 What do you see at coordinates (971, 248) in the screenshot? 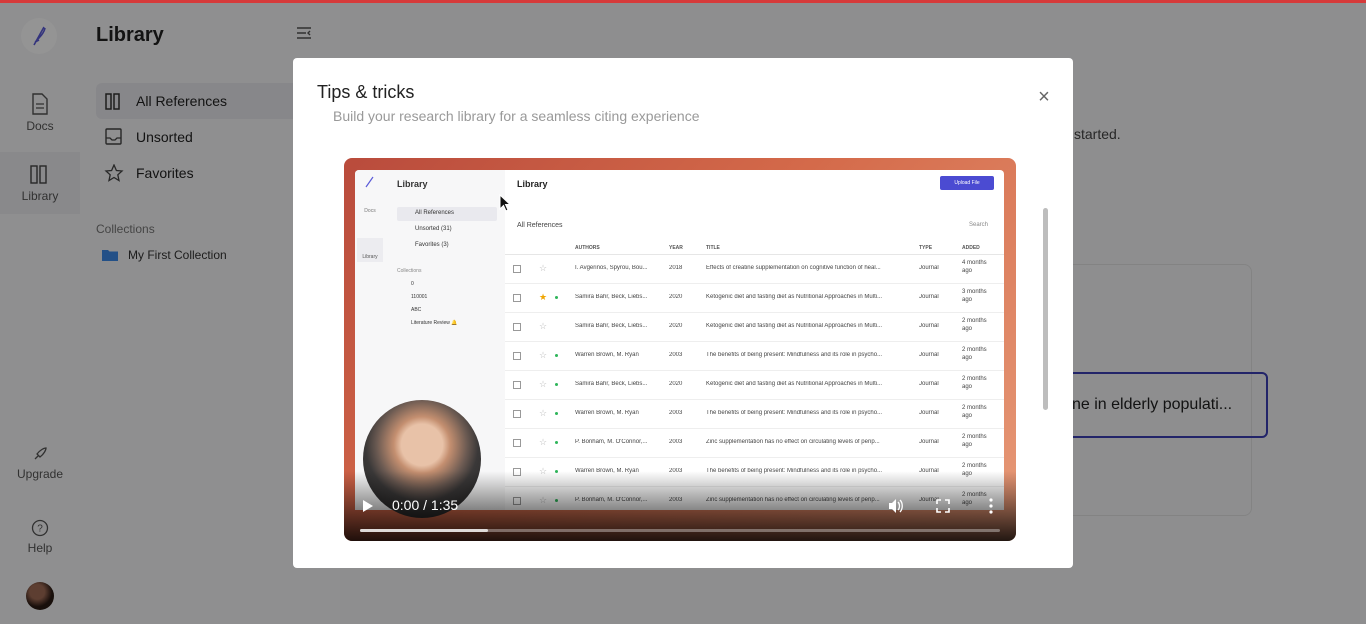
I see `frame-header: ADDED` at bounding box center [971, 248].